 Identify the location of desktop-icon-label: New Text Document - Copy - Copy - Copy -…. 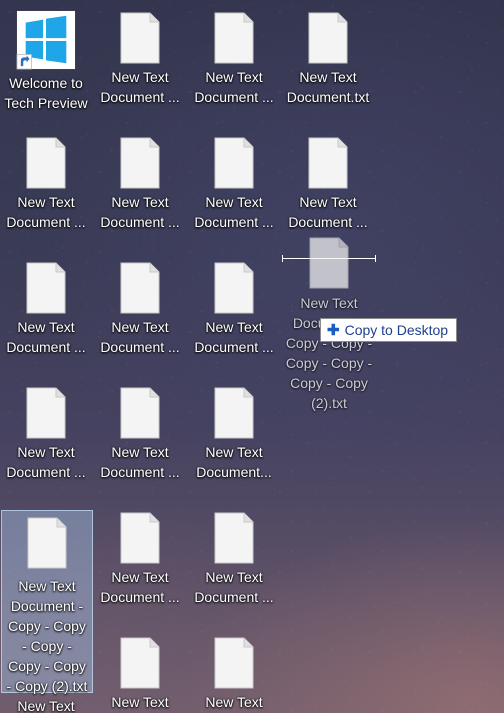
(47, 636).